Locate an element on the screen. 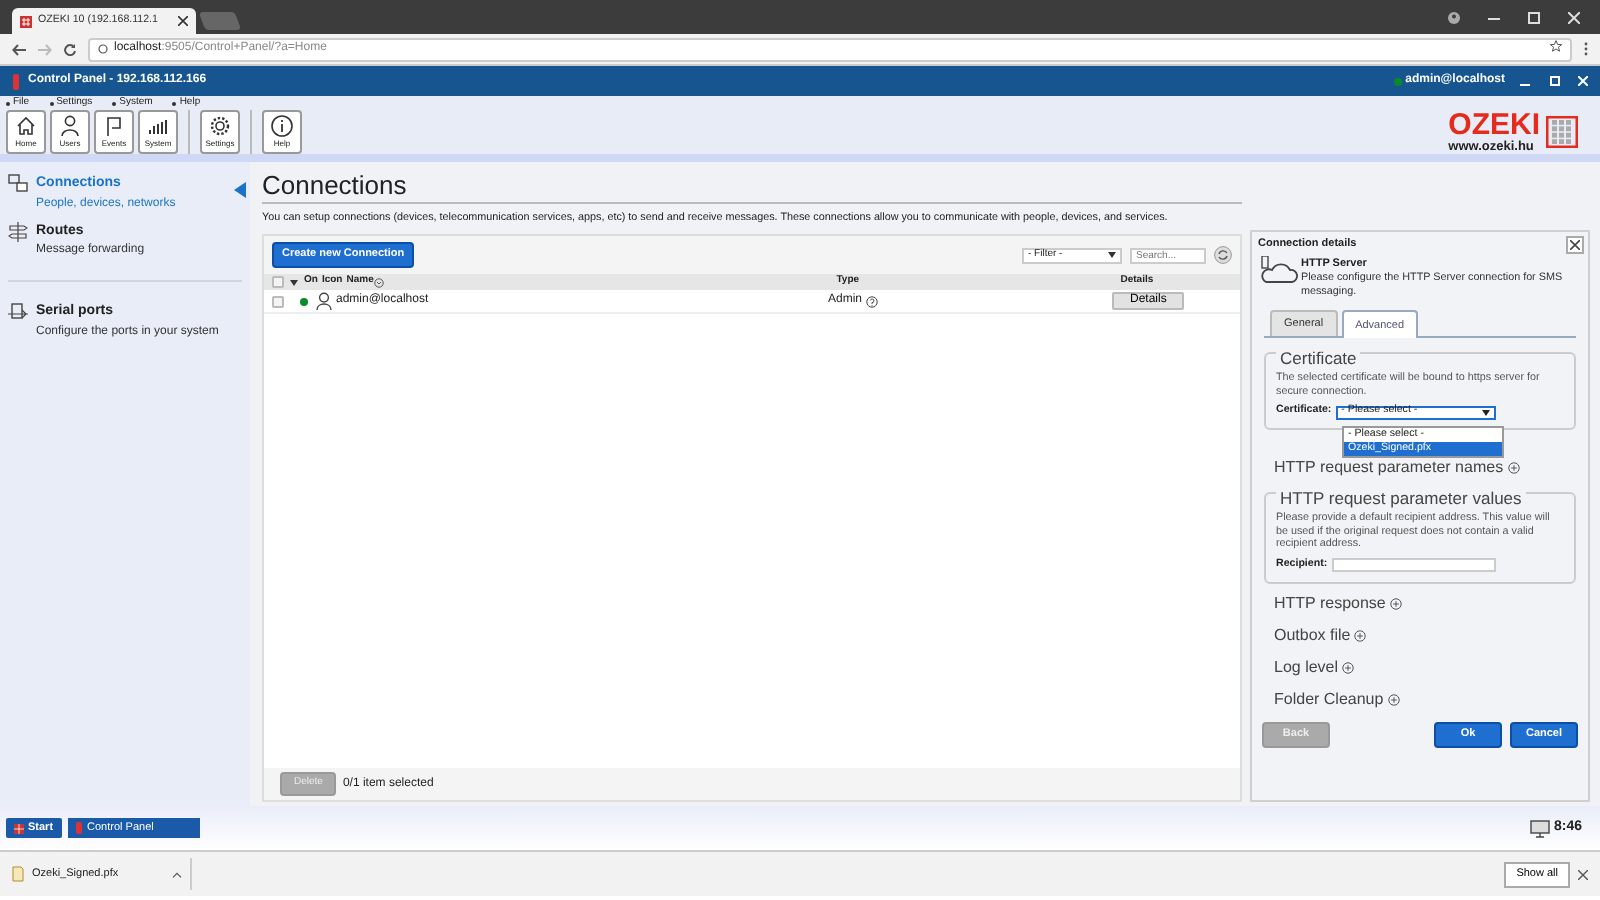  section-heading: HTTP response is located at coordinates (1330, 603).